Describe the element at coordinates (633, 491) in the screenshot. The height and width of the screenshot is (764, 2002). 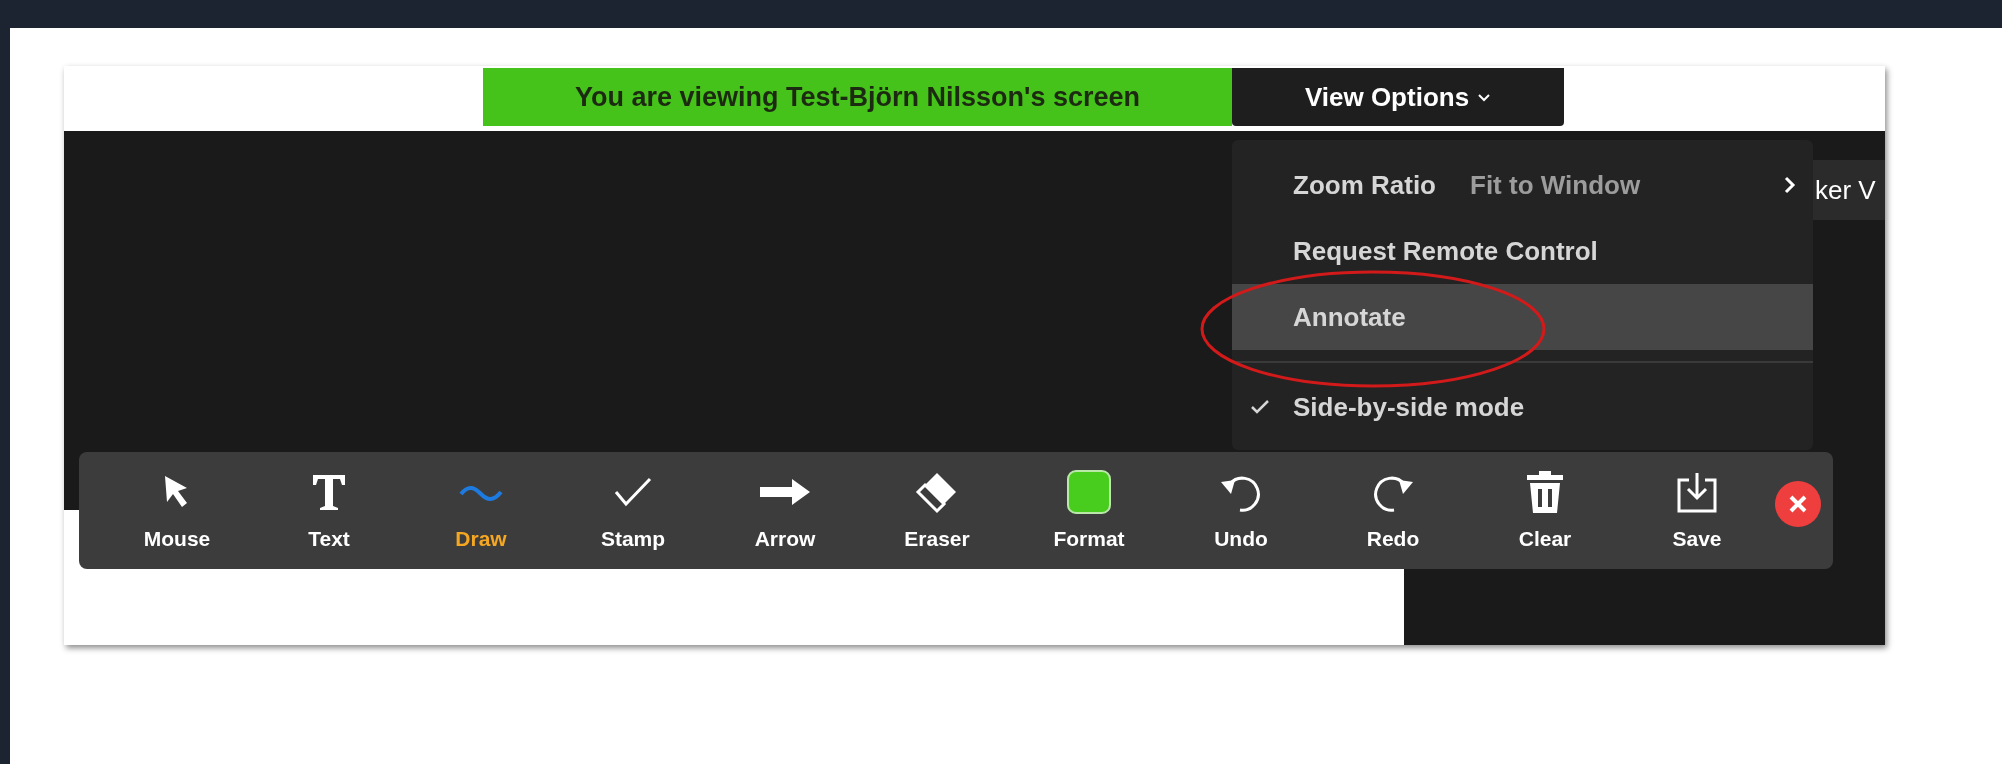
I see `checkmark-icon` at that location.